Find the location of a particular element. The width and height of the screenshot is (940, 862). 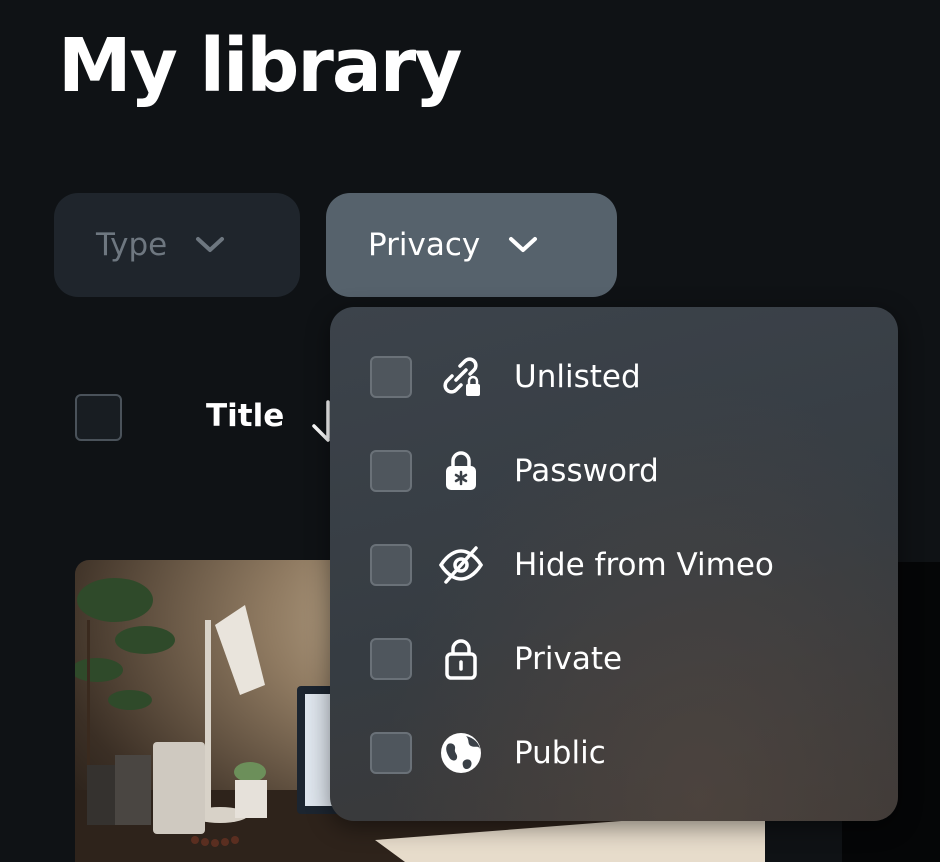

password-checkbox is located at coordinates (391, 471).